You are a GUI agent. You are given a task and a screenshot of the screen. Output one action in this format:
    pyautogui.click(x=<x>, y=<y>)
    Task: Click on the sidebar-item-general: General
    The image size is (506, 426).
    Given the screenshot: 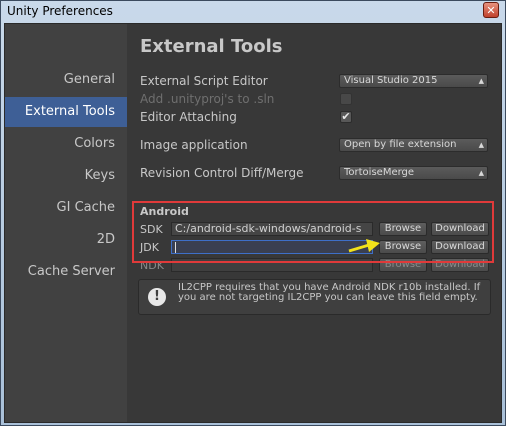 What is the action you would take?
    pyautogui.click(x=66, y=80)
    